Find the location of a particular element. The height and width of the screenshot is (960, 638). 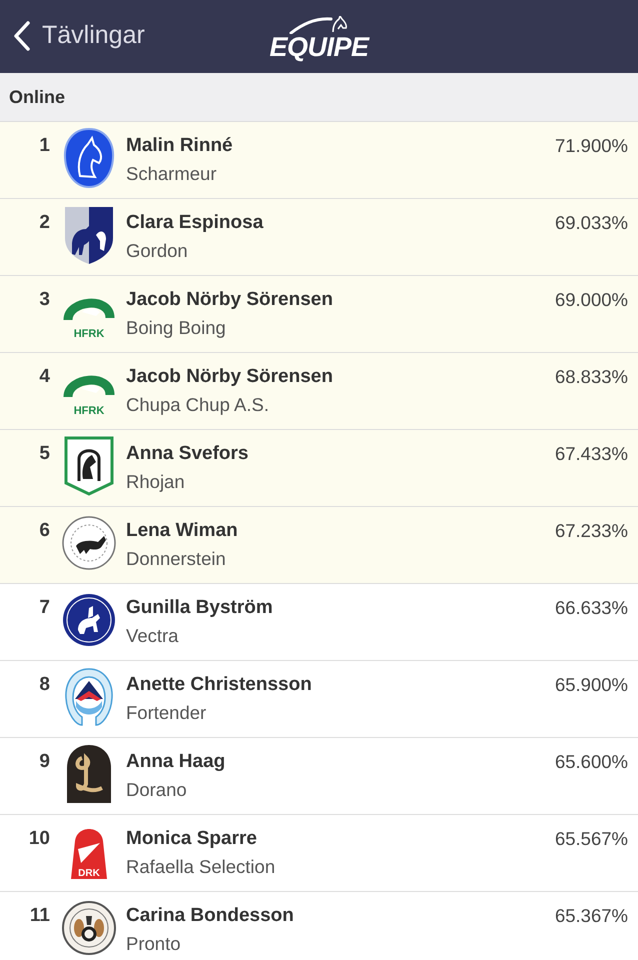

result-row: 2 Clara Espinosa Gordon 69.033% is located at coordinates (319, 237).